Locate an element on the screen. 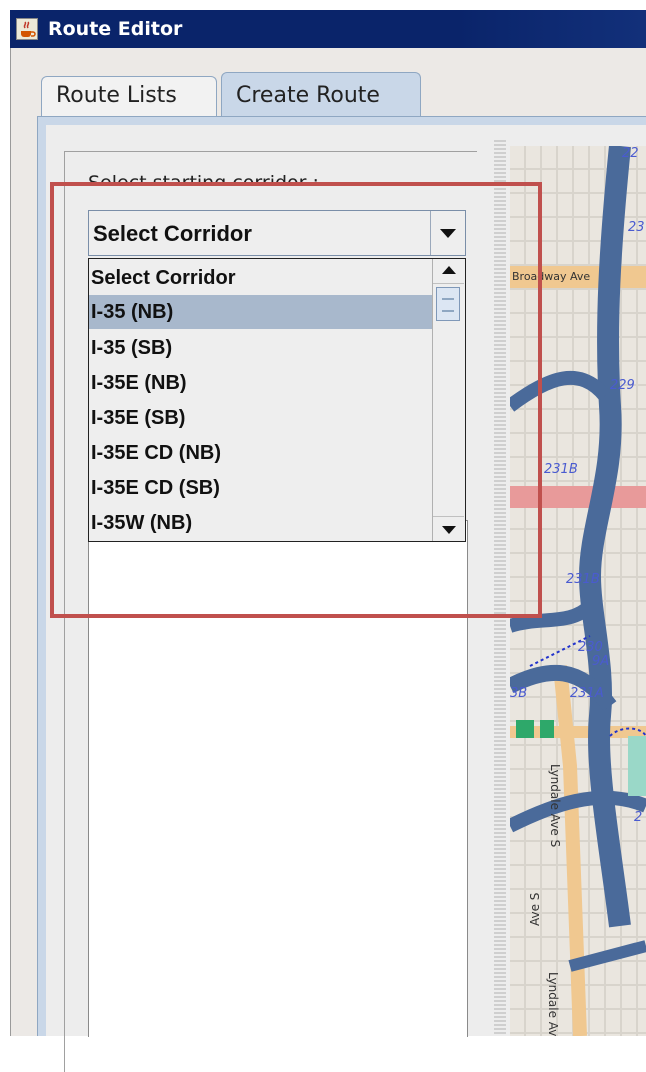  tab-create-route: Create Route is located at coordinates (321, 95).